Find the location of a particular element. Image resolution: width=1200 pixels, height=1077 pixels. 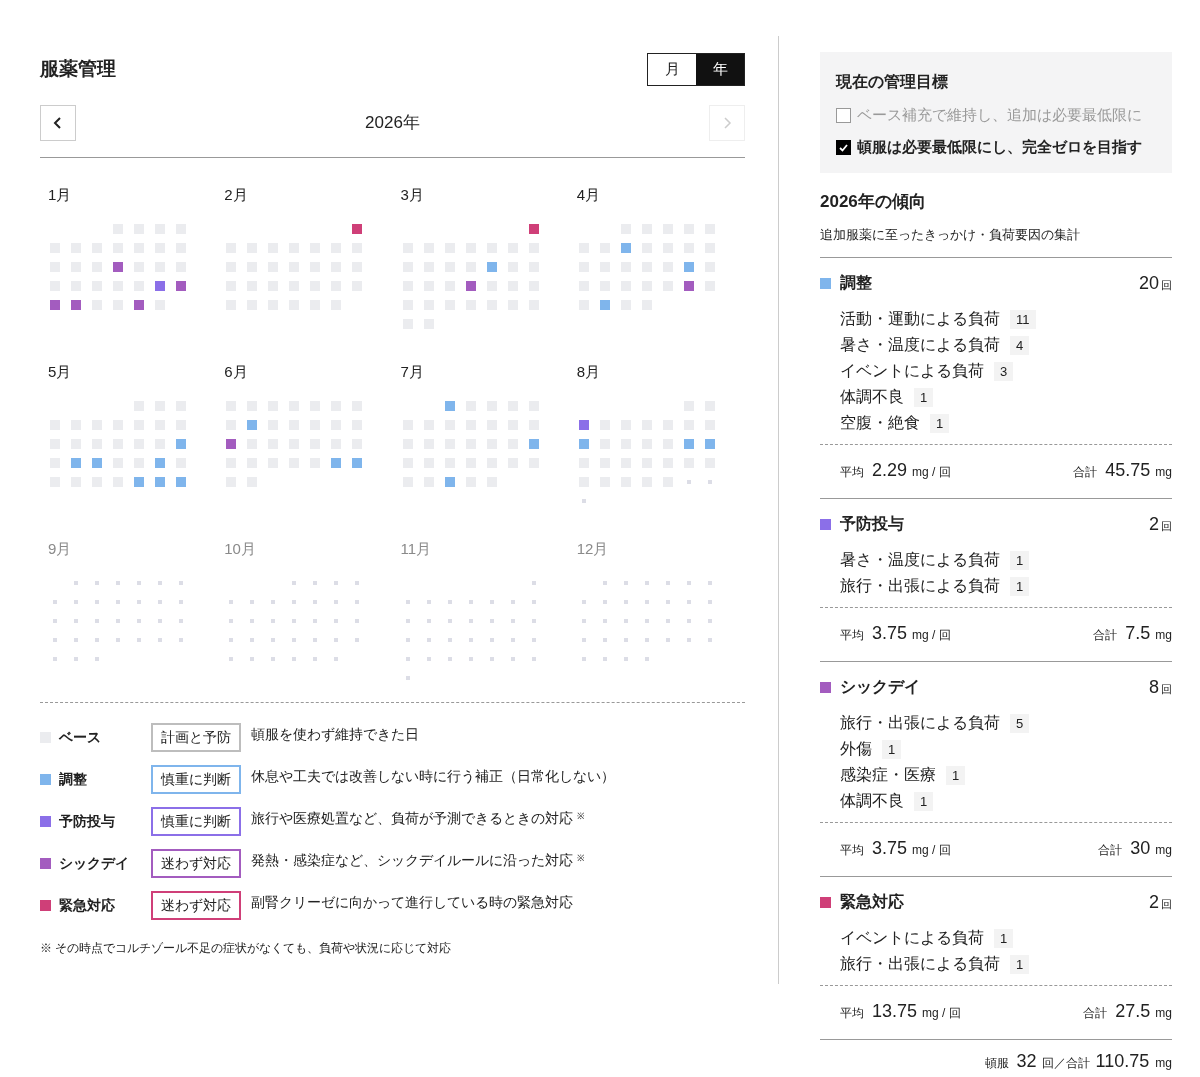

chevron-right-icon is located at coordinates (727, 123).